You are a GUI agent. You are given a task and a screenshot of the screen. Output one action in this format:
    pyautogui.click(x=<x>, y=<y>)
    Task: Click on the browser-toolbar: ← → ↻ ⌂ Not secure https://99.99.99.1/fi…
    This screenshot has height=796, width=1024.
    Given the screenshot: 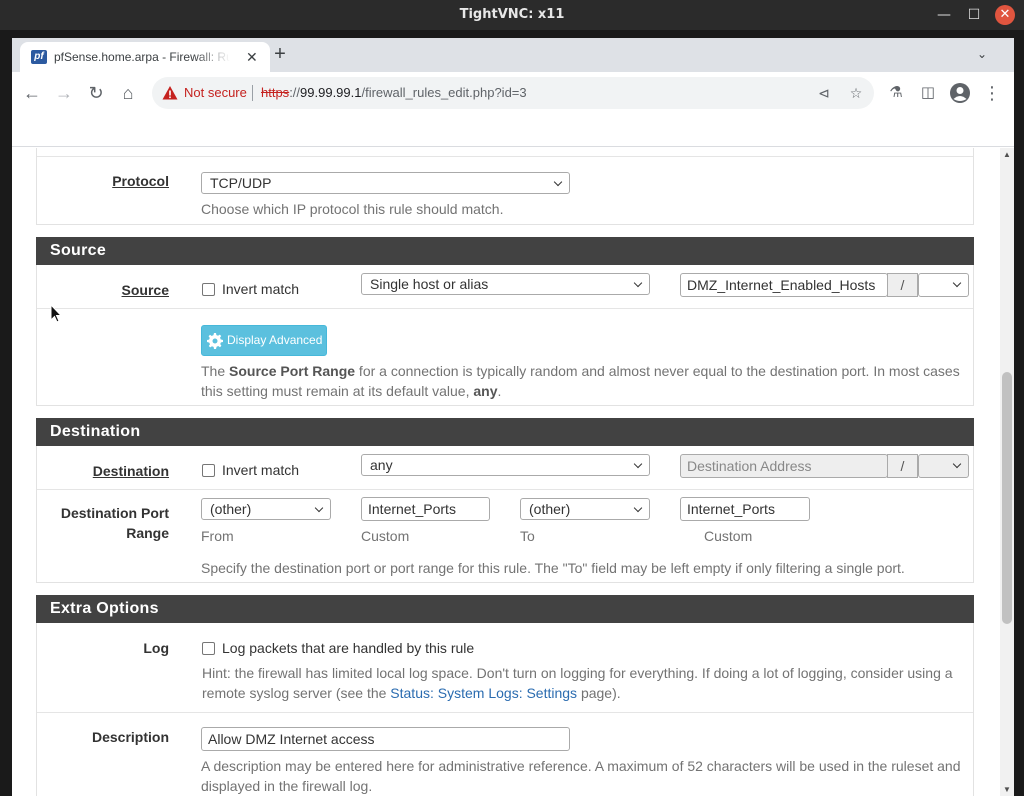 What is the action you would take?
    pyautogui.click(x=513, y=93)
    